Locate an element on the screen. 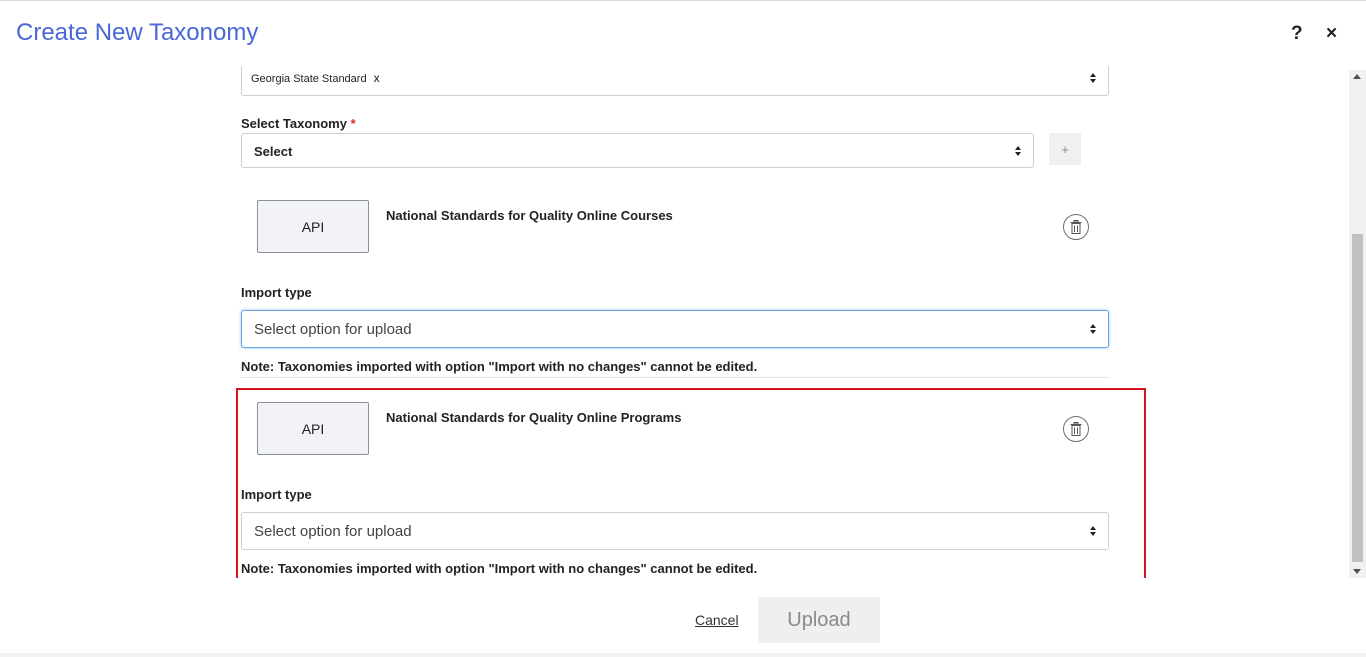 The image size is (1366, 657). select-taxonomy-label-text: Select Taxonomy is located at coordinates (294, 123).